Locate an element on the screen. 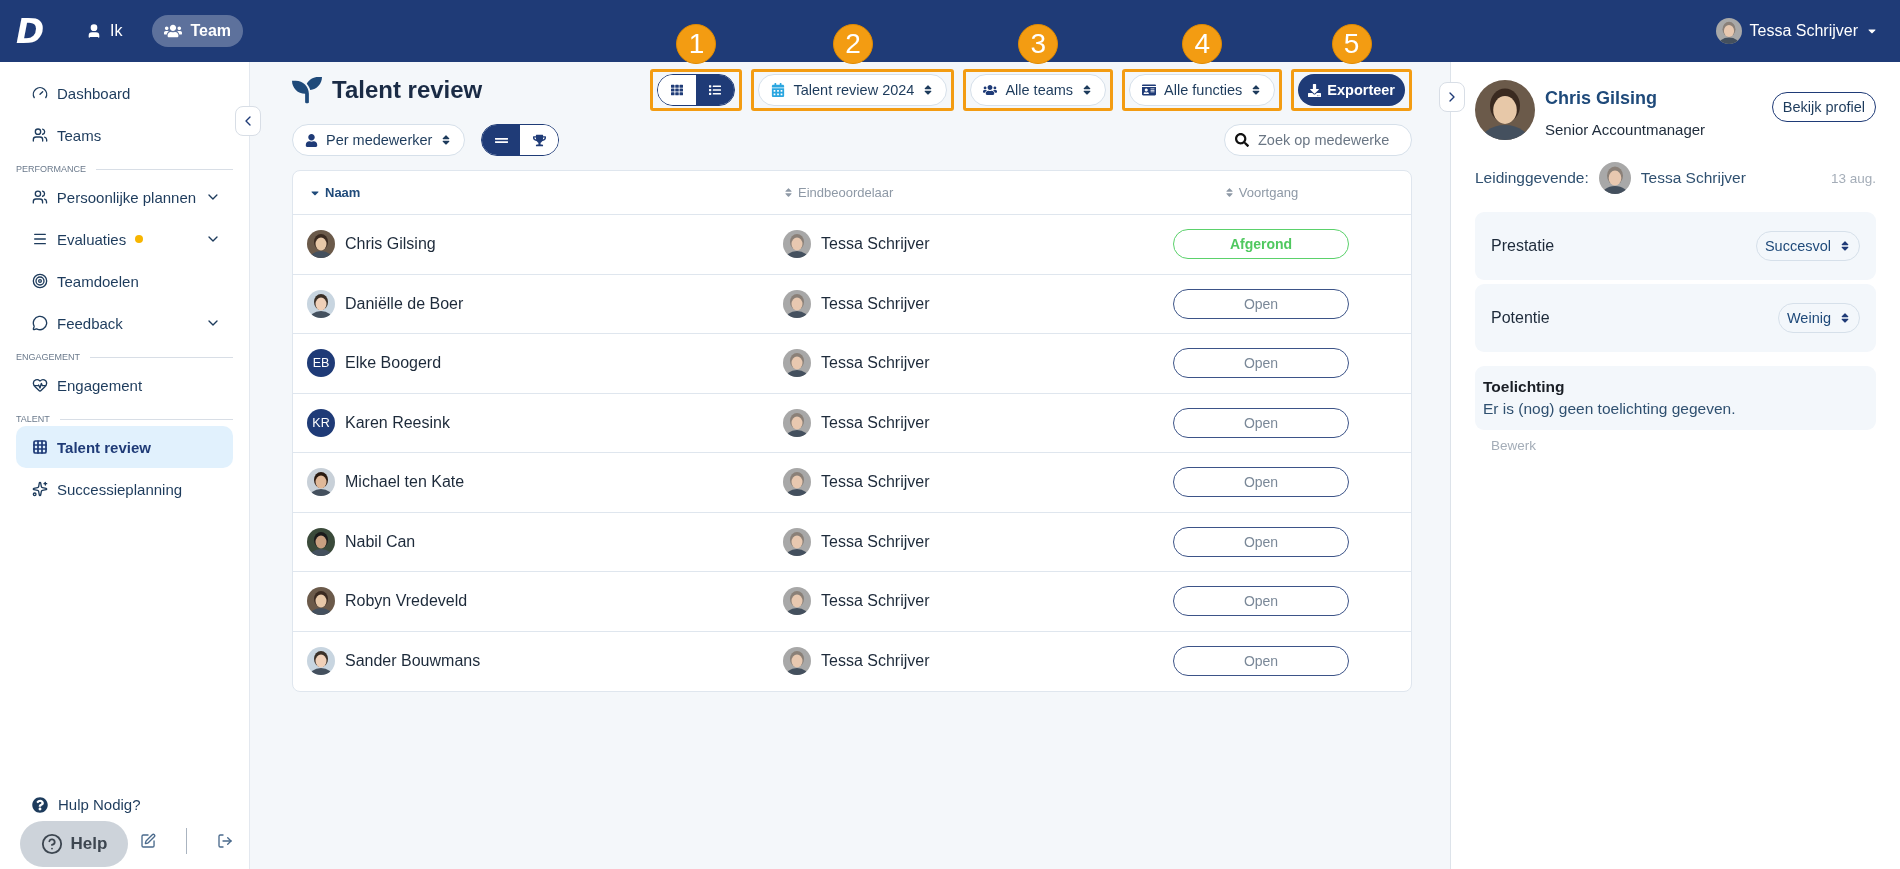 The image size is (1900, 869). collapse-button is located at coordinates (248, 121).